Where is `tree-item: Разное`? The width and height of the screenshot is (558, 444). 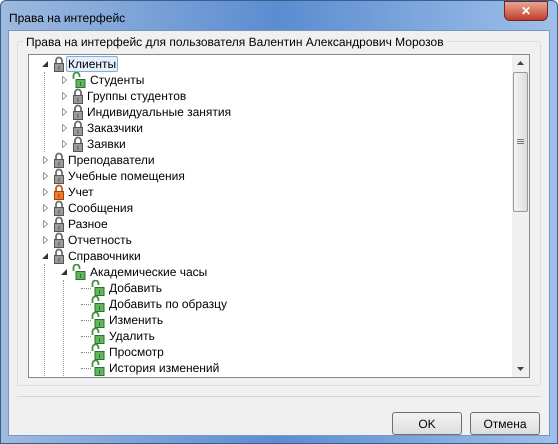 tree-item: Разное is located at coordinates (88, 224).